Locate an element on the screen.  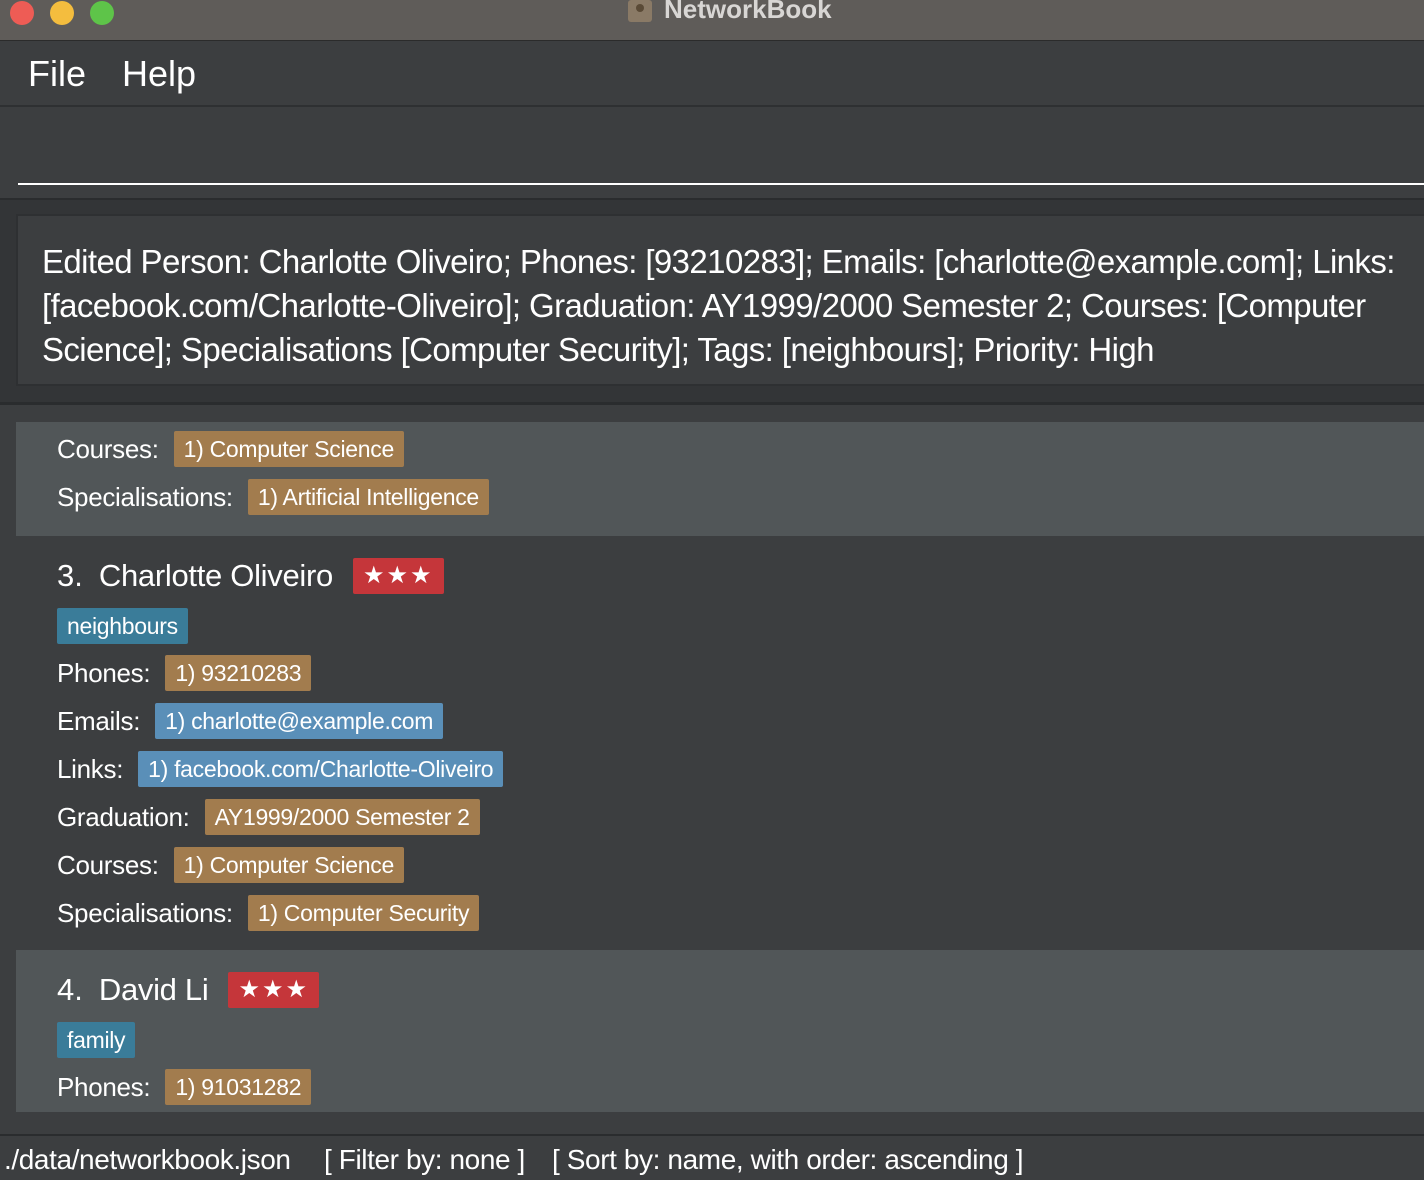
person-name: Charlotte Oliveiro is located at coordinates (215, 575).